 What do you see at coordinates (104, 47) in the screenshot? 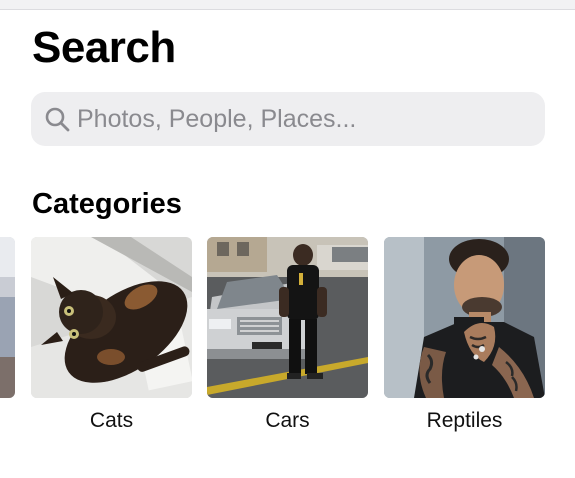
I see `page-title: Search` at bounding box center [104, 47].